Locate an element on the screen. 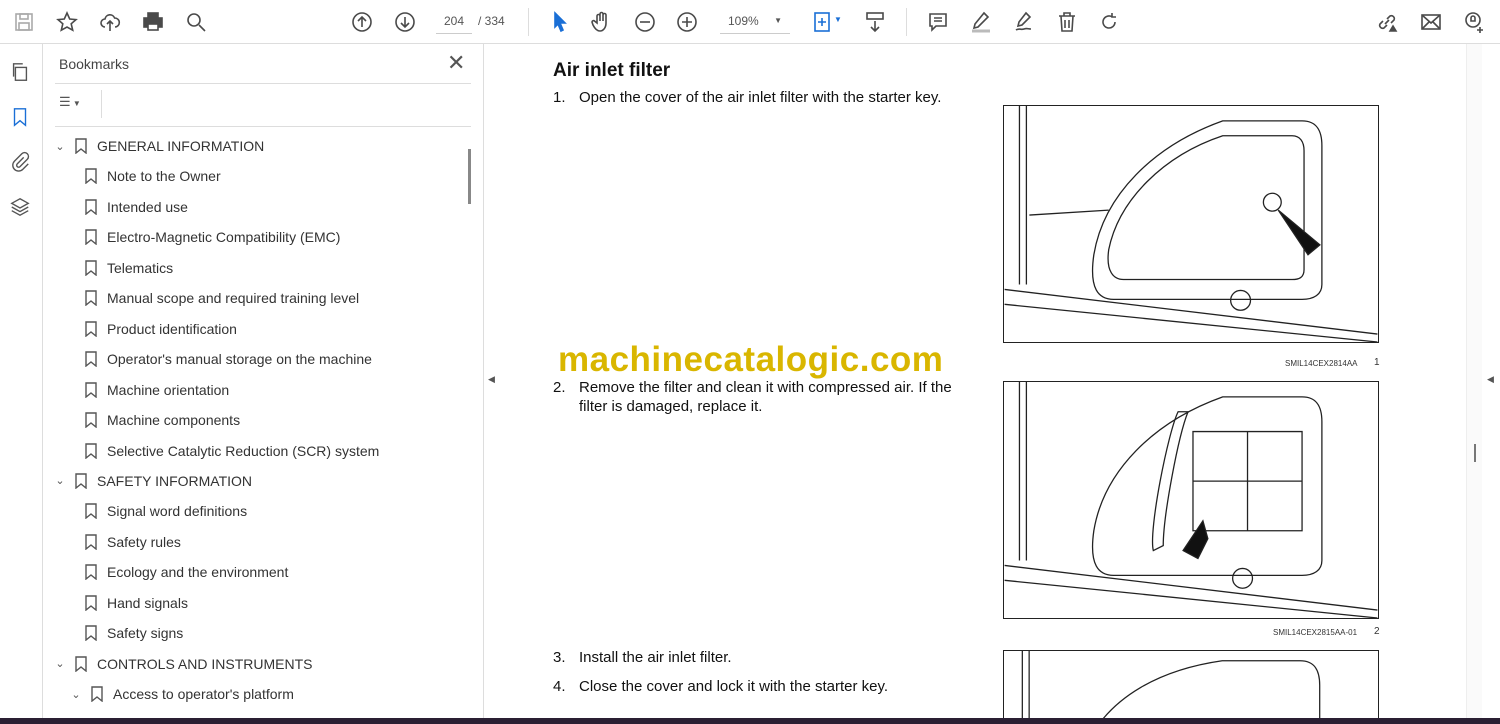 The image size is (1500, 724). highlight-icon is located at coordinates (981, 22).